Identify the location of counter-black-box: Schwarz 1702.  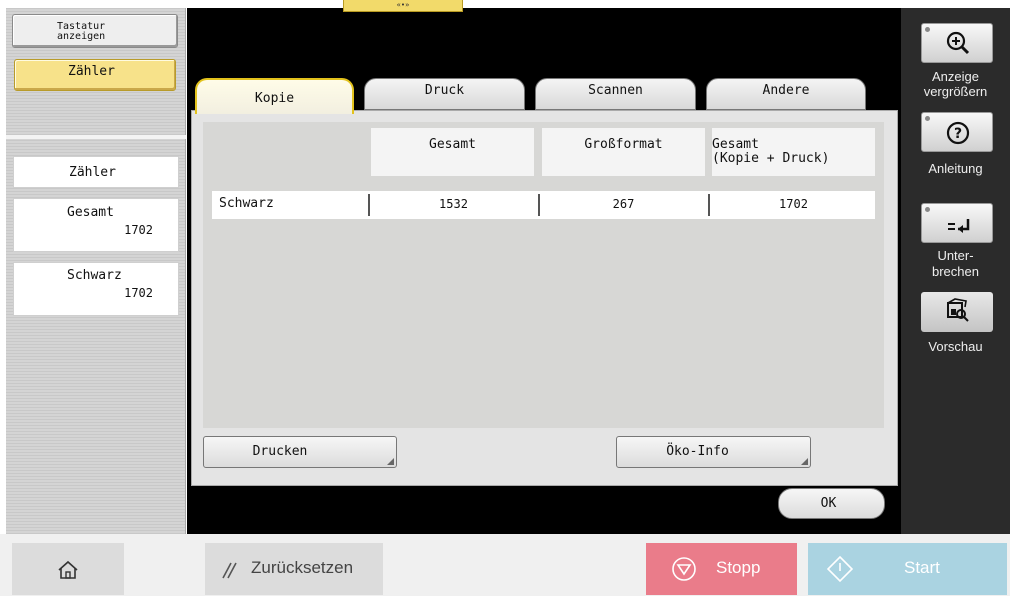
(96, 289).